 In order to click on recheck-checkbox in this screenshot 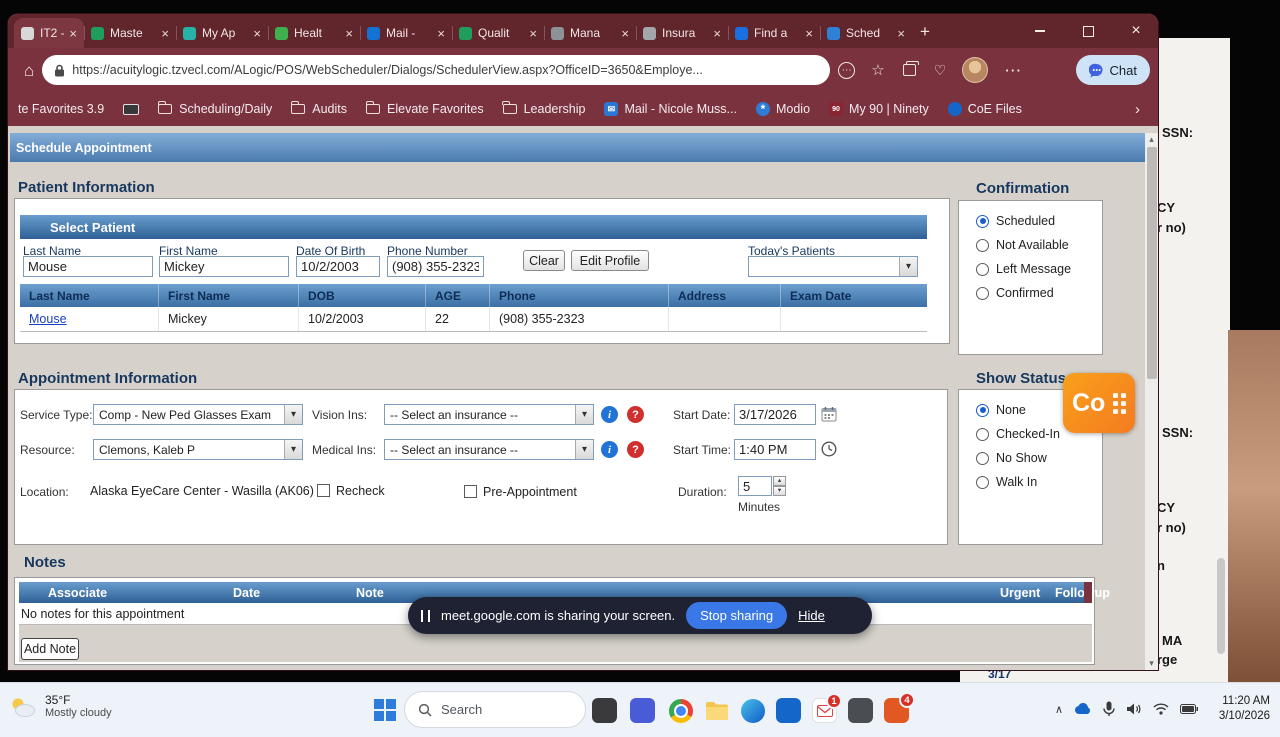, I will do `click(323, 490)`.